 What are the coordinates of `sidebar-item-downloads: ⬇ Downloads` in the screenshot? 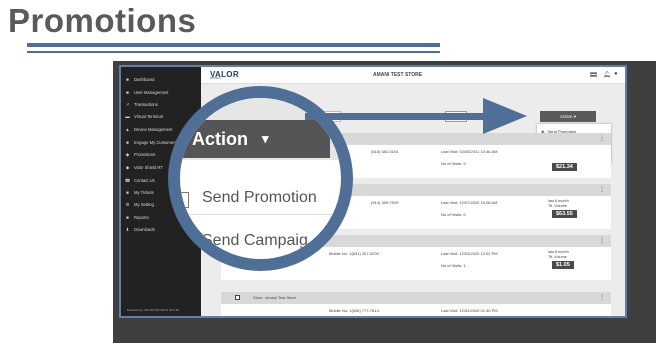 It's located at (140, 229).